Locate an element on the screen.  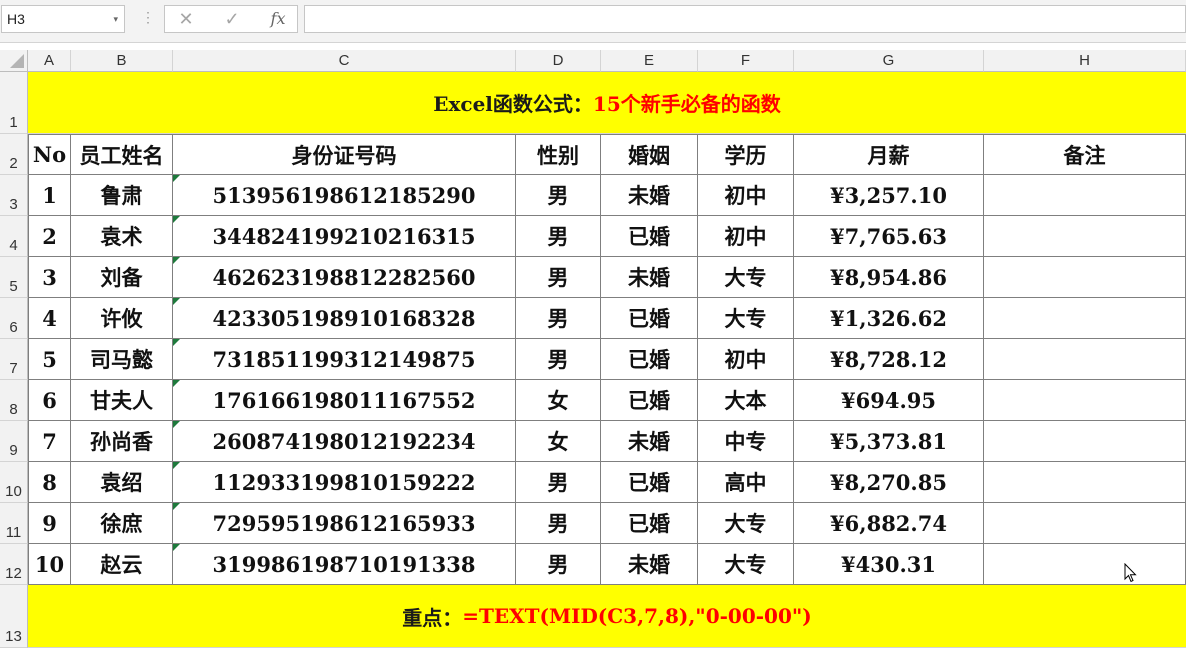
cell-g4: ¥7,765.63 is located at coordinates (889, 236).